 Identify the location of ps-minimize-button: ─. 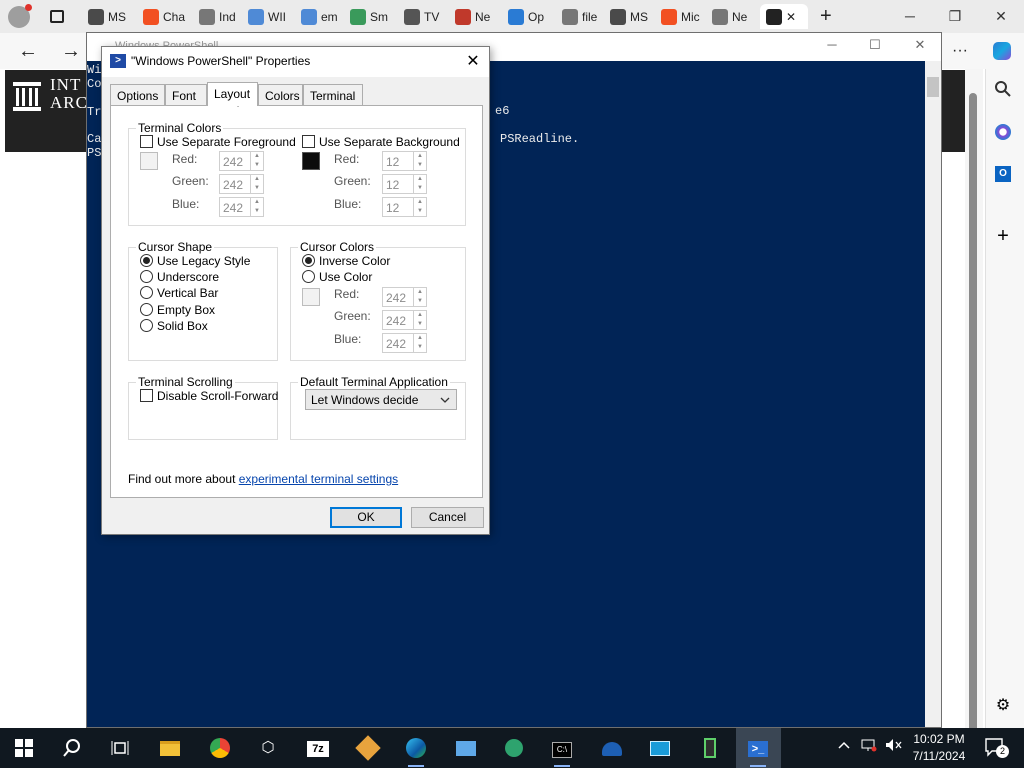
(832, 47).